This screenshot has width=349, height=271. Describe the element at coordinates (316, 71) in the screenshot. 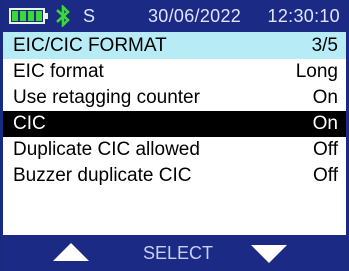

I see `menu-item-value: Long` at that location.